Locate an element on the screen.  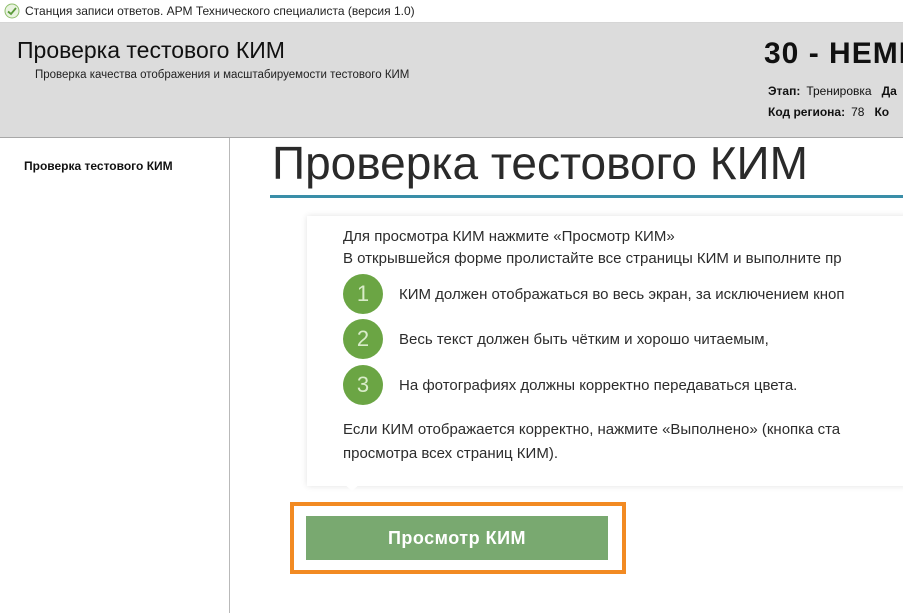
region-info: Код региона: 78 Ко is located at coordinates (828, 112).